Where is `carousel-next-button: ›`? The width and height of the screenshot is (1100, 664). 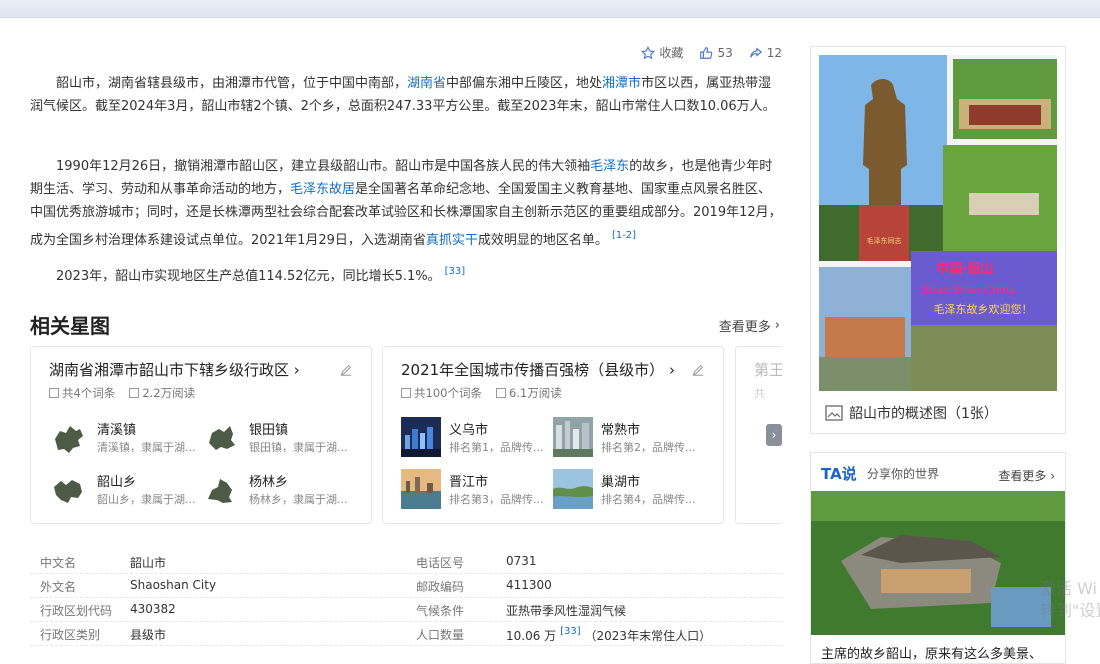
carousel-next-button: › is located at coordinates (774, 435).